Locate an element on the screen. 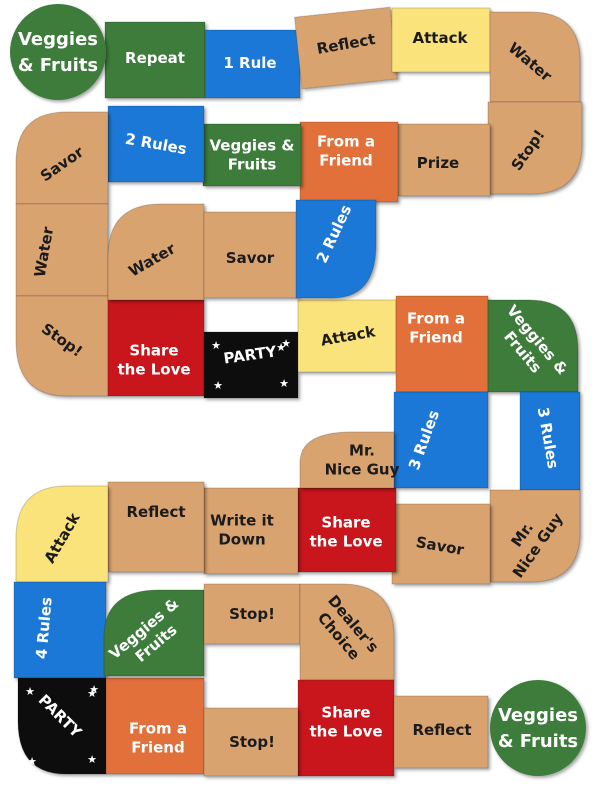 The width and height of the screenshot is (598, 788). board-space: 4 Rules is located at coordinates (60, 630).